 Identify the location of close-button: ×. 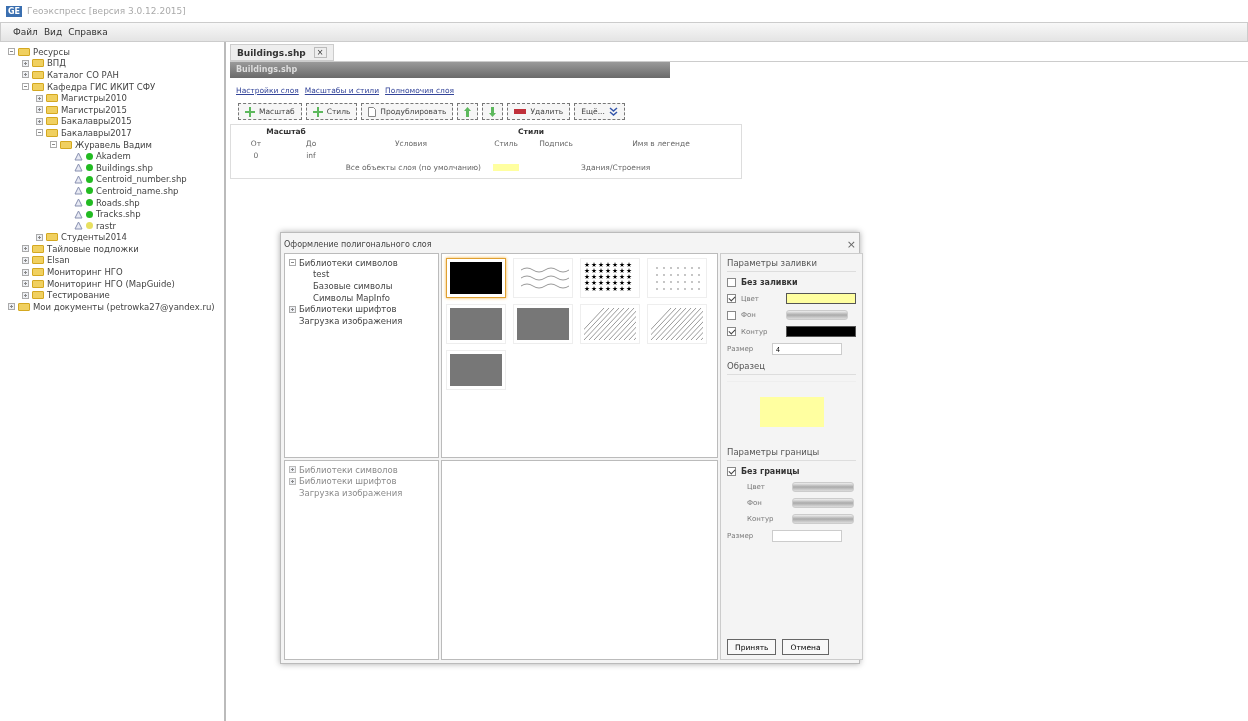
(851, 244).